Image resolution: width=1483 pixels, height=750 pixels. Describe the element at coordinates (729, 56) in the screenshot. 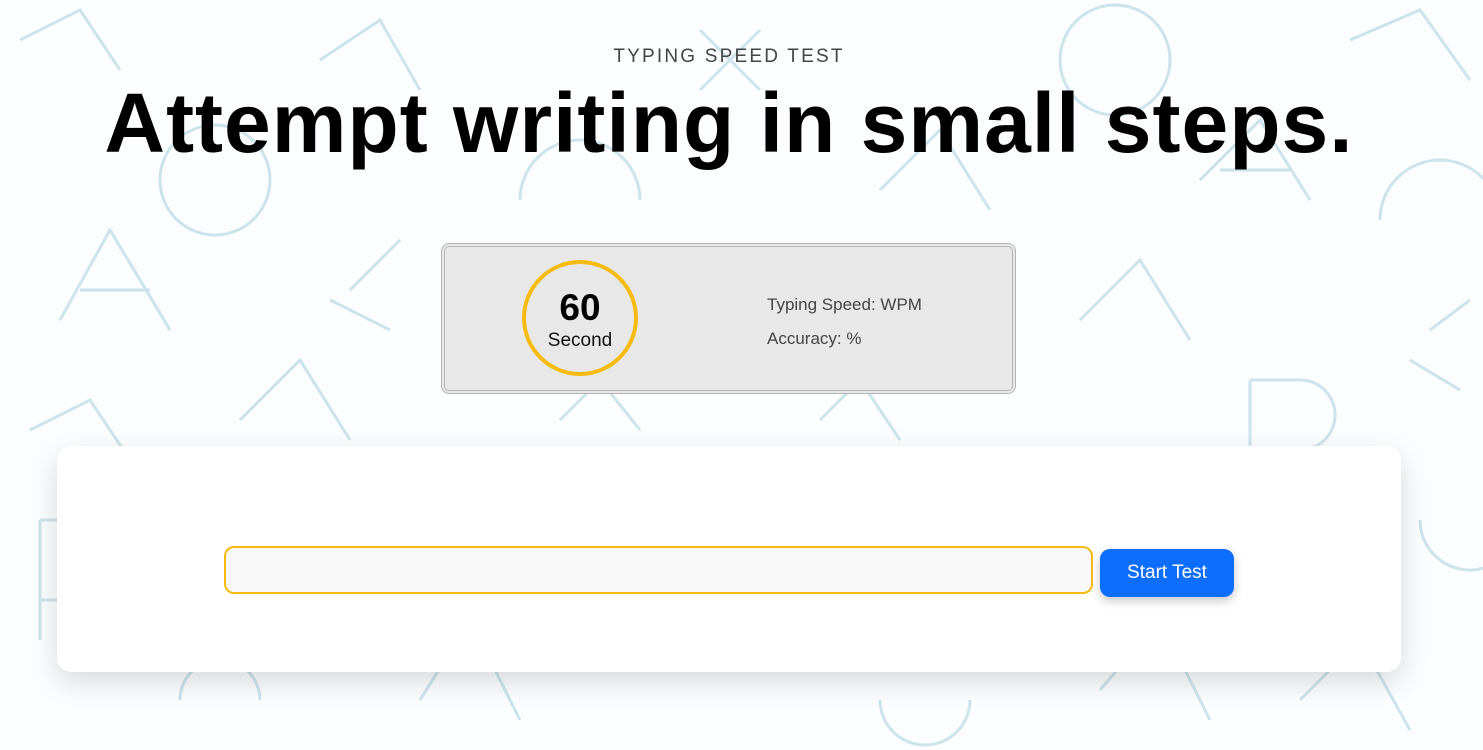

I see `eyebrow-title: TYPING SPEED TEST` at that location.